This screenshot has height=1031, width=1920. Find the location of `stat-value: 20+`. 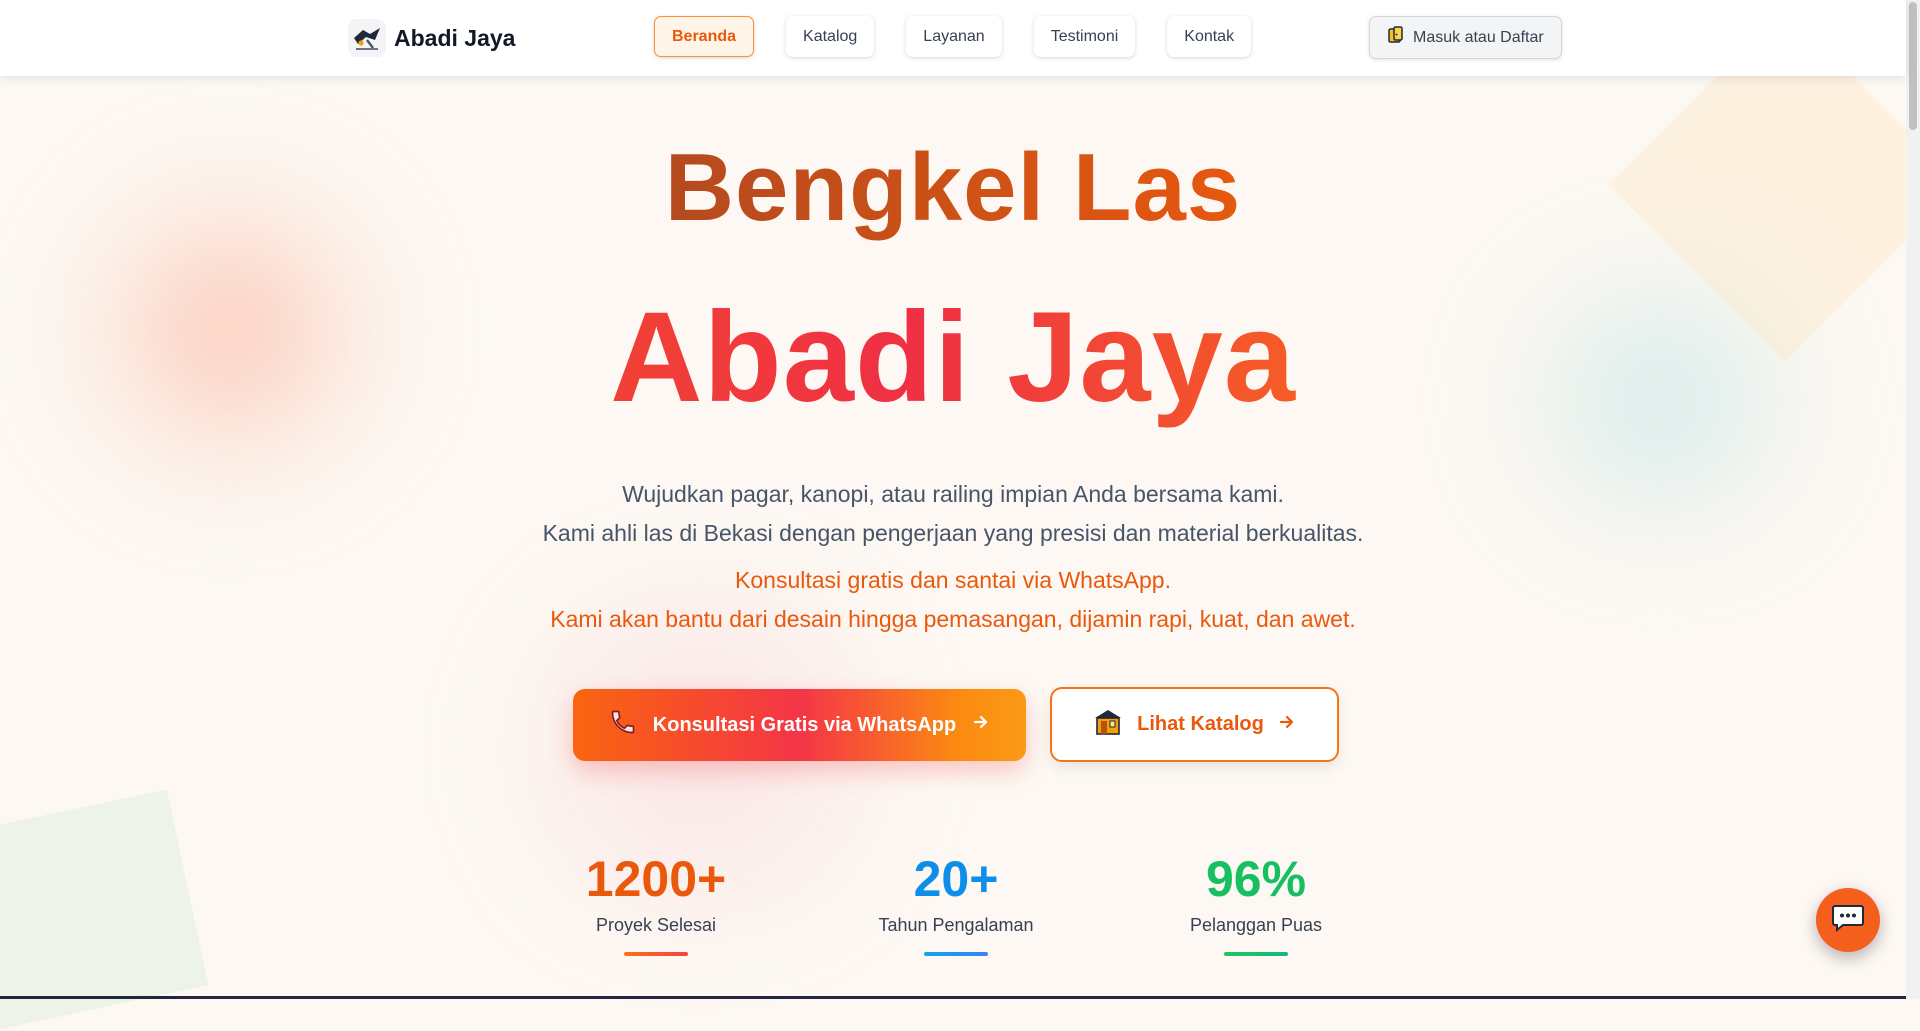

stat-value: 20+ is located at coordinates (956, 879).